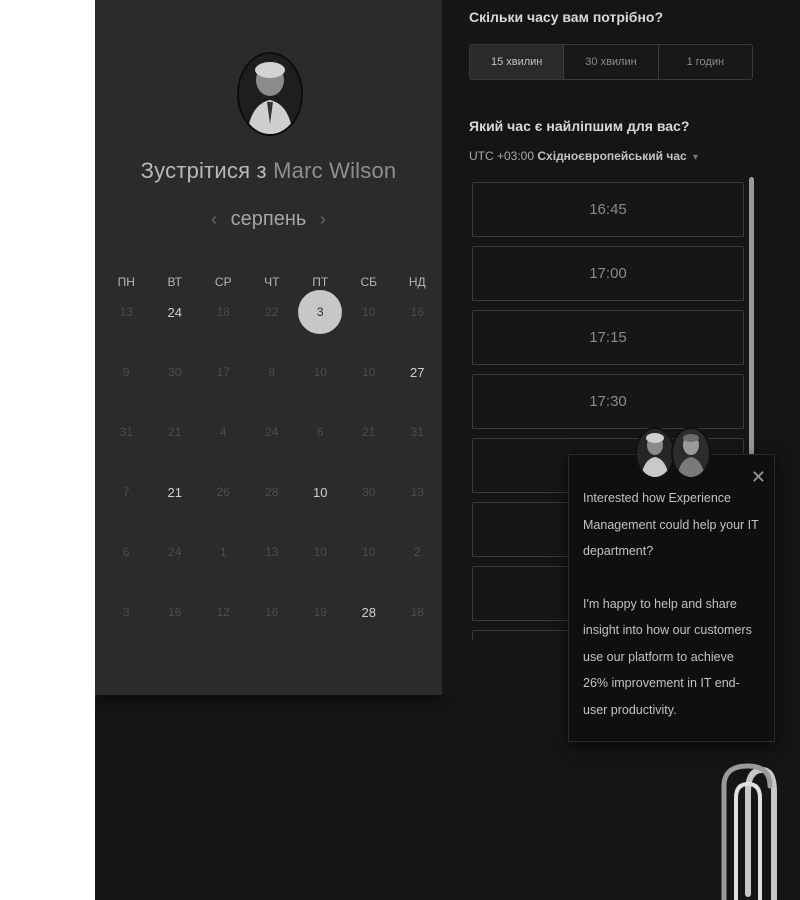 This screenshot has width=800, height=900. I want to click on calendar-day-number: 2, so click(417, 552).